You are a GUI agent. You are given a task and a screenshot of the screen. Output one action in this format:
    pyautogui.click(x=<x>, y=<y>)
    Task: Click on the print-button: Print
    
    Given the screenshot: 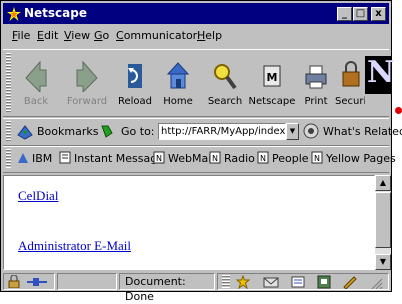 What is the action you would take?
    pyautogui.click(x=316, y=84)
    